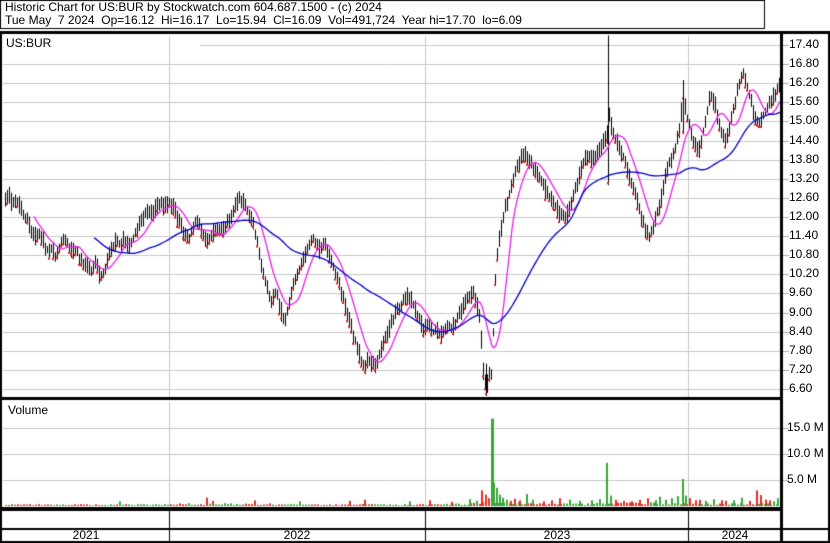 This screenshot has height=543, width=830. What do you see at coordinates (801, 350) in the screenshot?
I see `price-axis-label: 7.80` at bounding box center [801, 350].